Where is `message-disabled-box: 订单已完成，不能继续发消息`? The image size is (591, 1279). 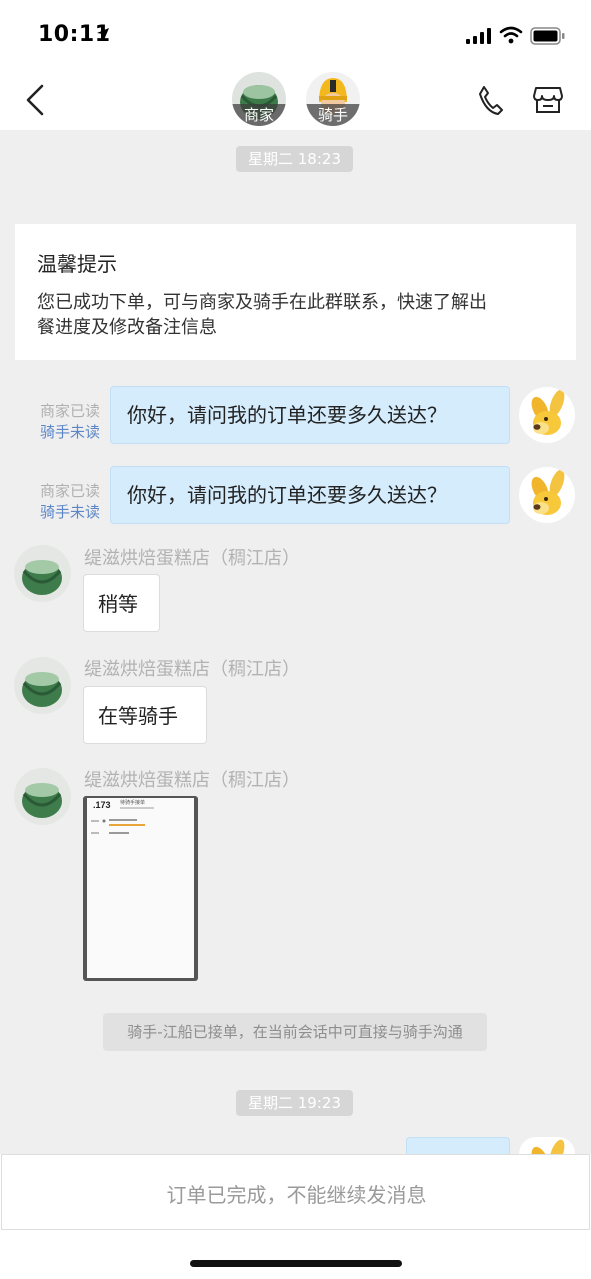 message-disabled-box: 订单已完成，不能继续发消息 is located at coordinates (295, 1192).